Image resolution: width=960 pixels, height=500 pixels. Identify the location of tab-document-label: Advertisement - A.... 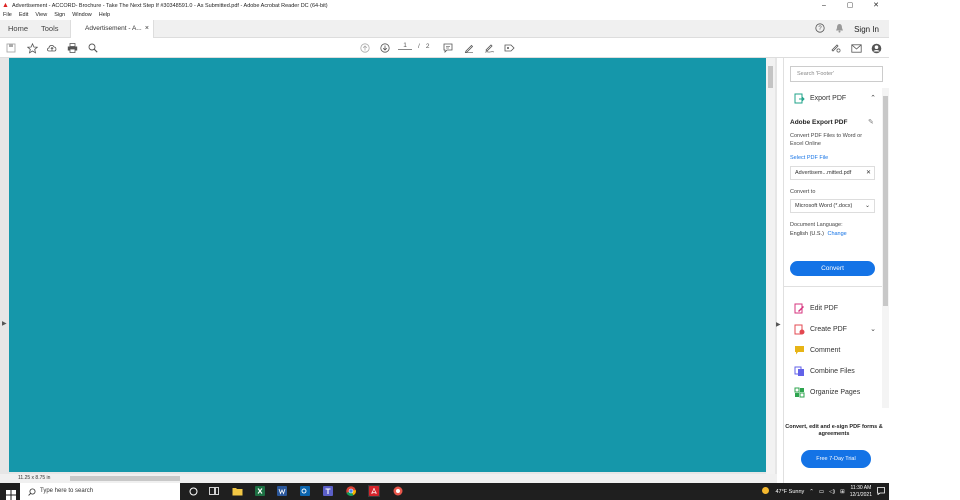
(113, 28).